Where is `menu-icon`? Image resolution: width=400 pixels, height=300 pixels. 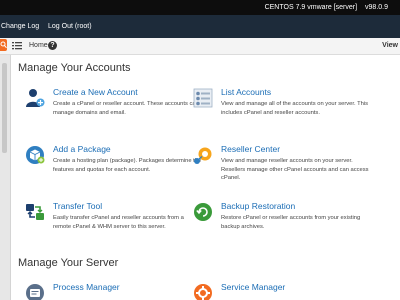
menu-icon is located at coordinates (17, 45).